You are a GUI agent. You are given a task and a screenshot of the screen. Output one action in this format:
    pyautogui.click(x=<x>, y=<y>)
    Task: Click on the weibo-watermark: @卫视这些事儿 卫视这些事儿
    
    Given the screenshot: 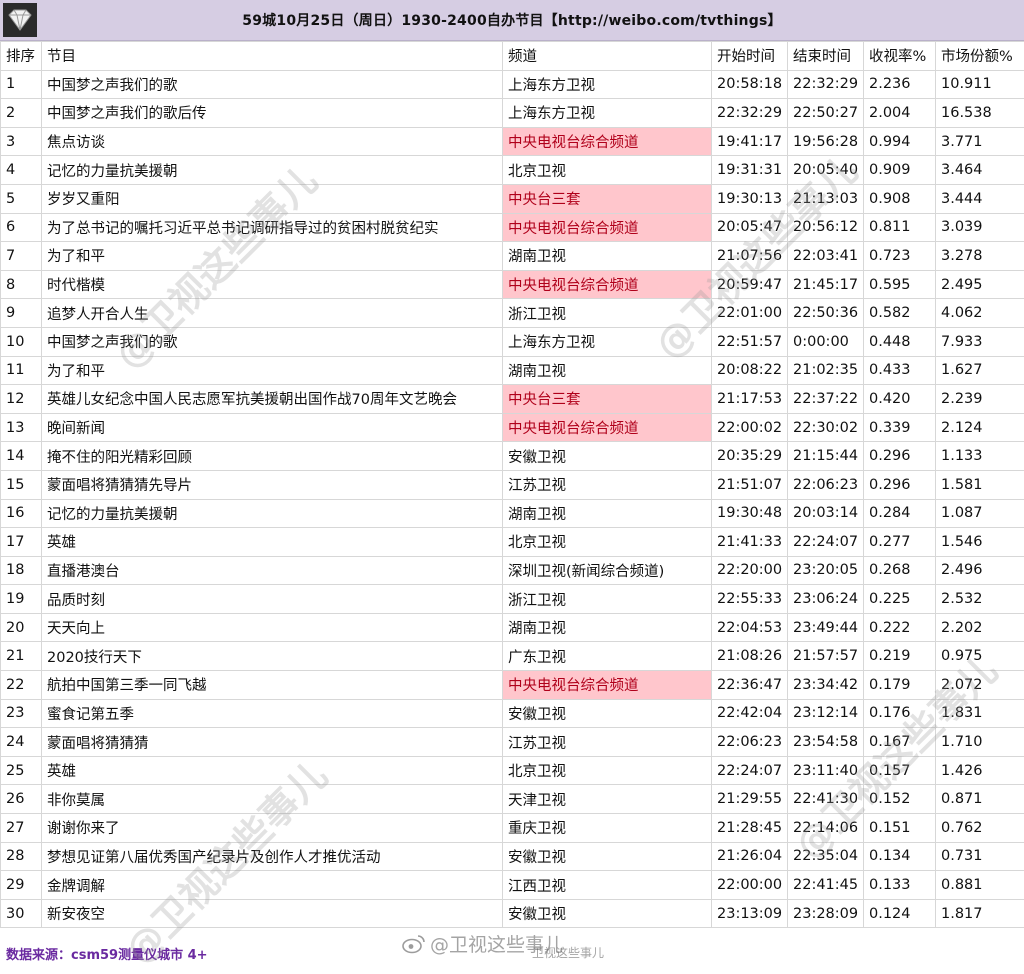 What is the action you would take?
    pyautogui.click(x=482, y=943)
    